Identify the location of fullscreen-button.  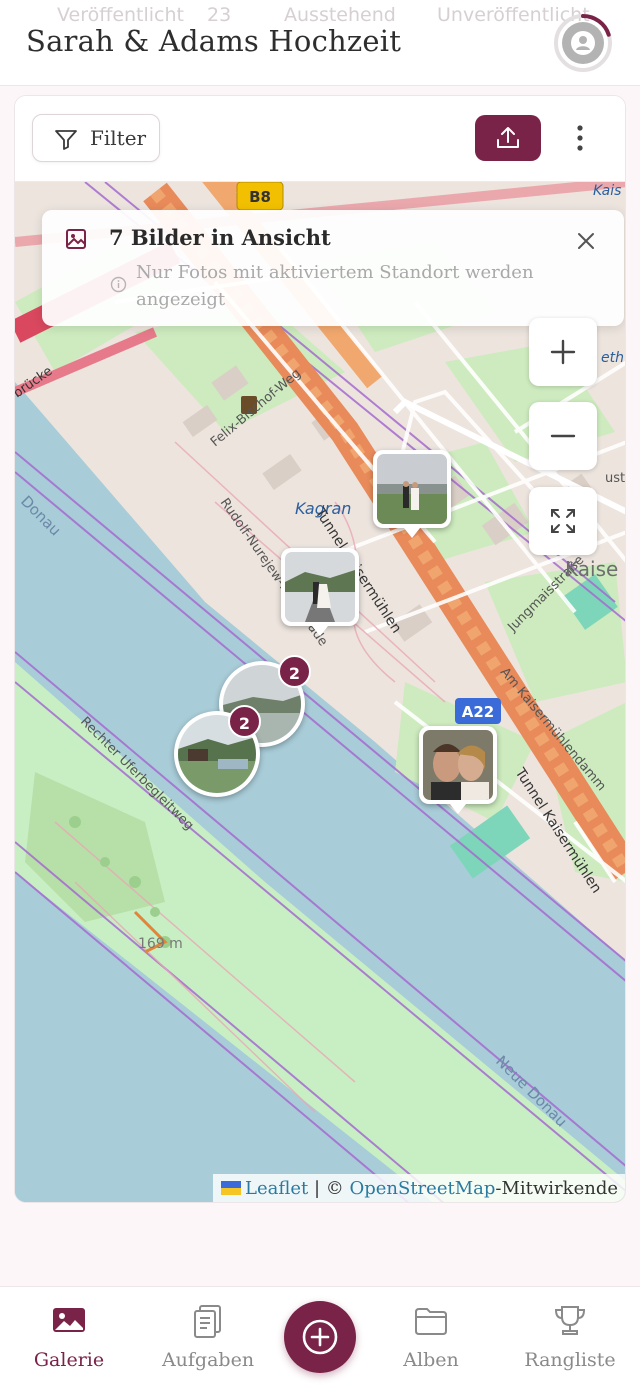
(563, 521).